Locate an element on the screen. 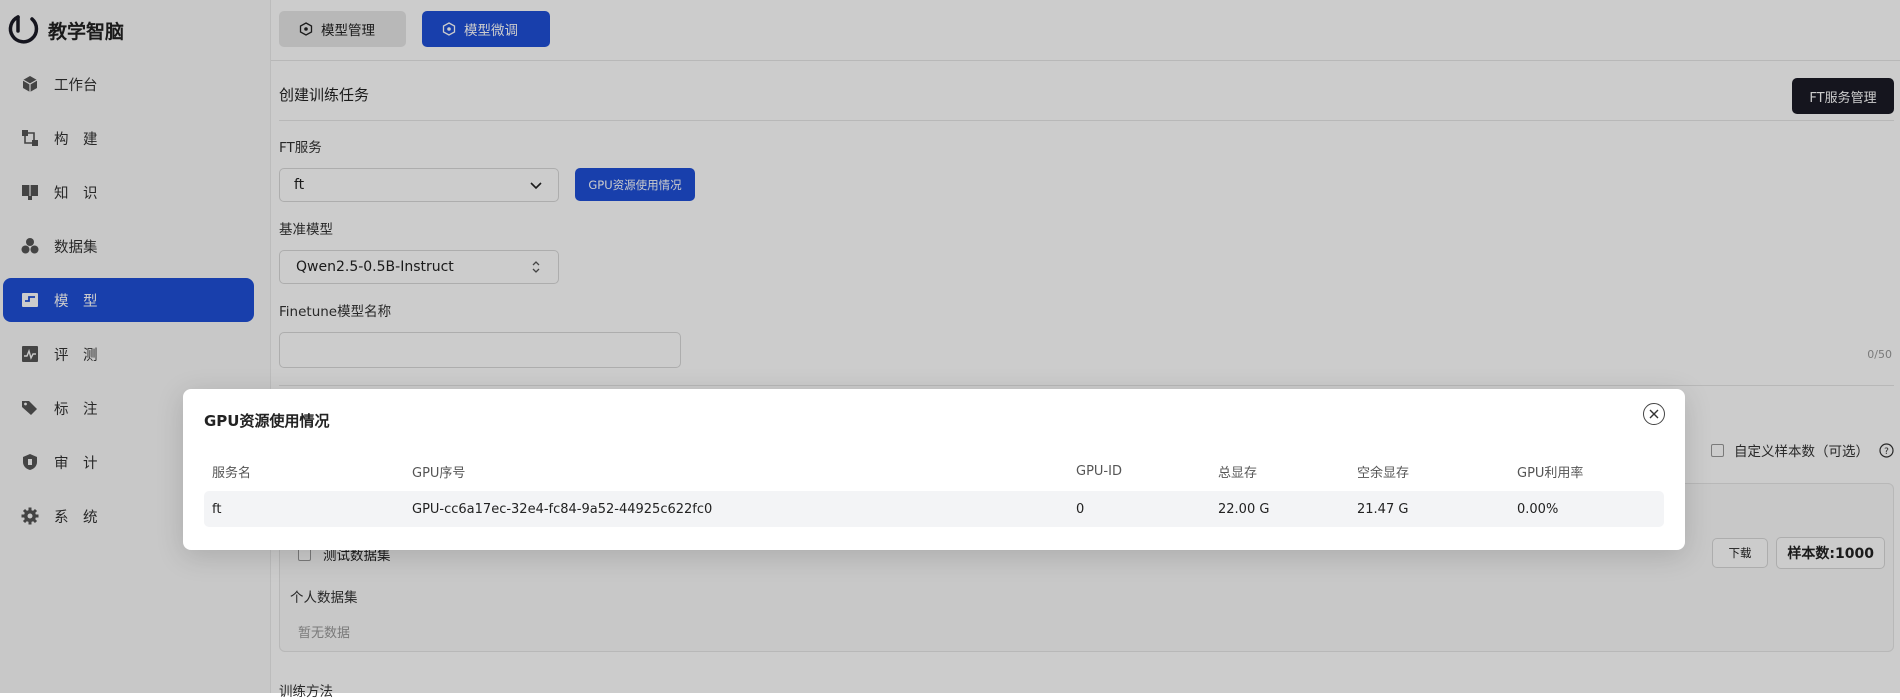 This screenshot has height=700, width=1900. table-cell: 0.00% is located at coordinates (1538, 509).